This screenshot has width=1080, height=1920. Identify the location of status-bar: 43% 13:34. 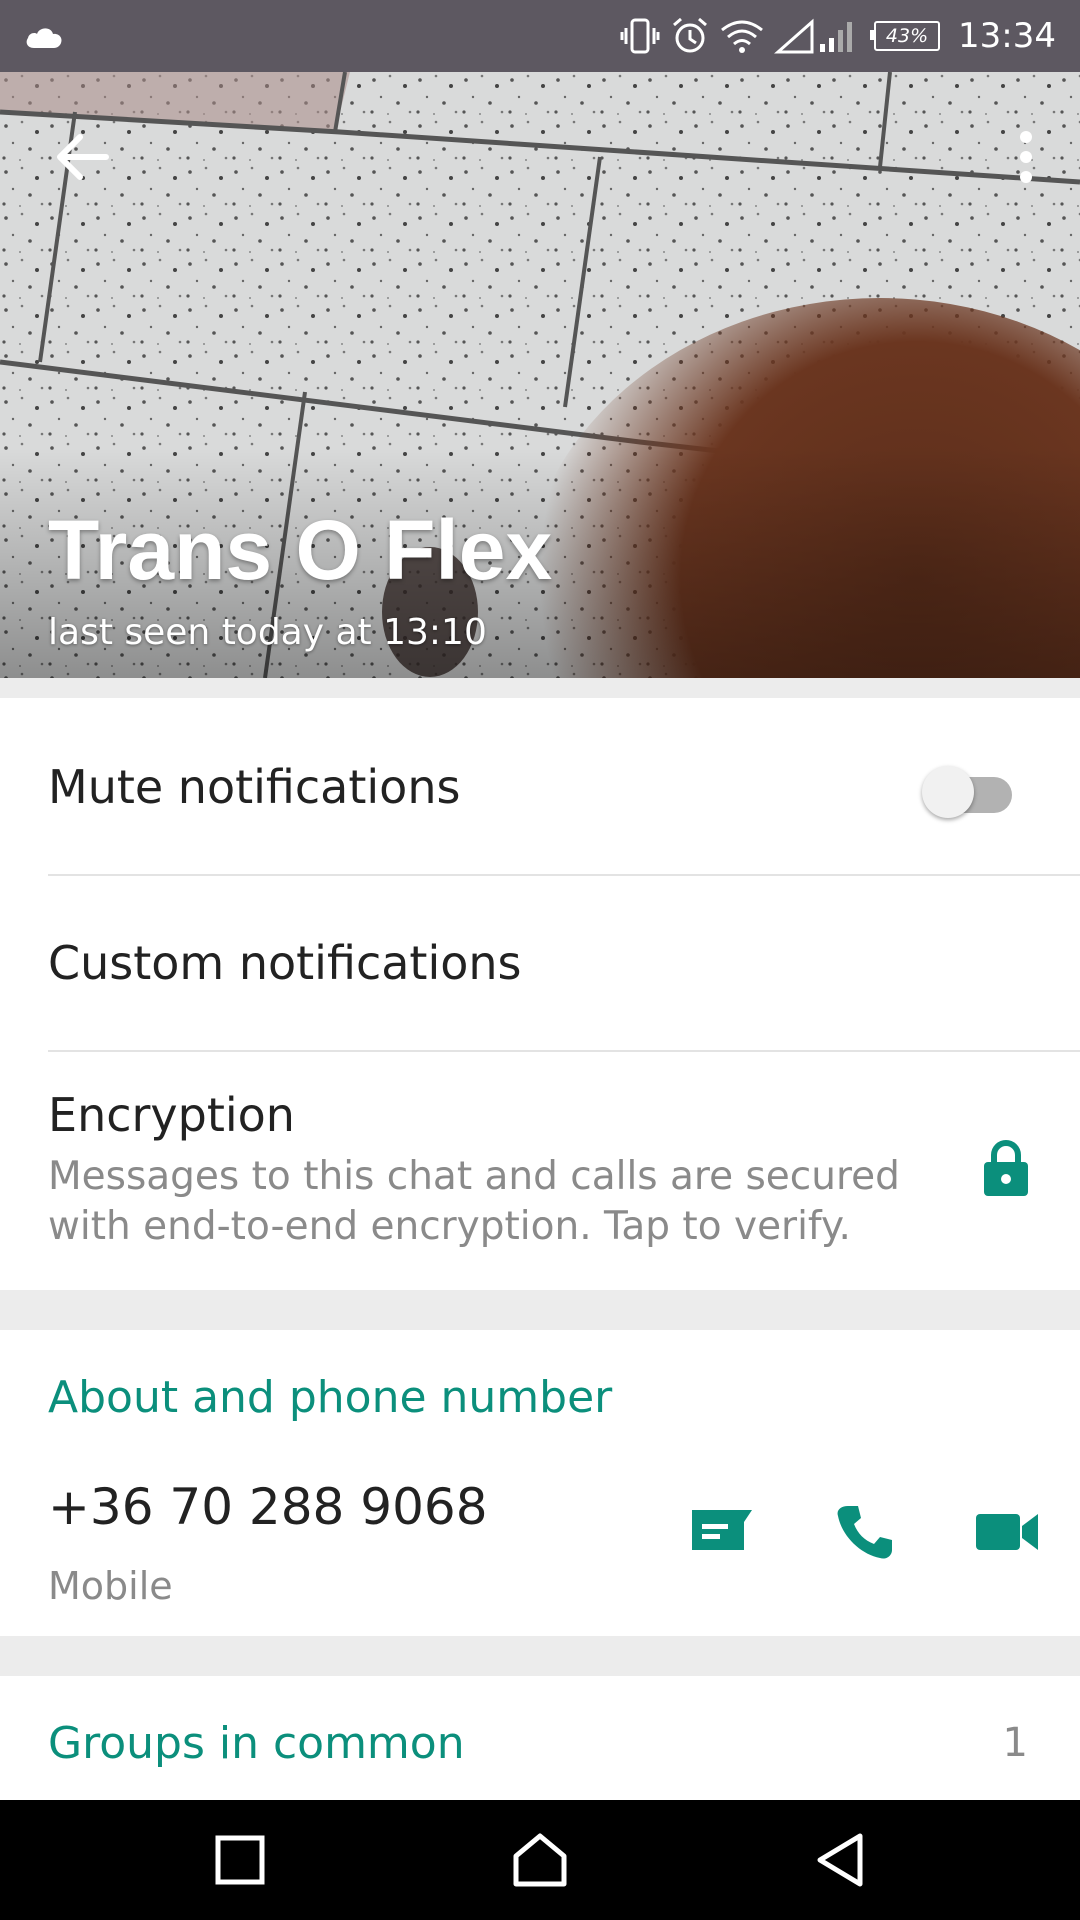
(540, 36).